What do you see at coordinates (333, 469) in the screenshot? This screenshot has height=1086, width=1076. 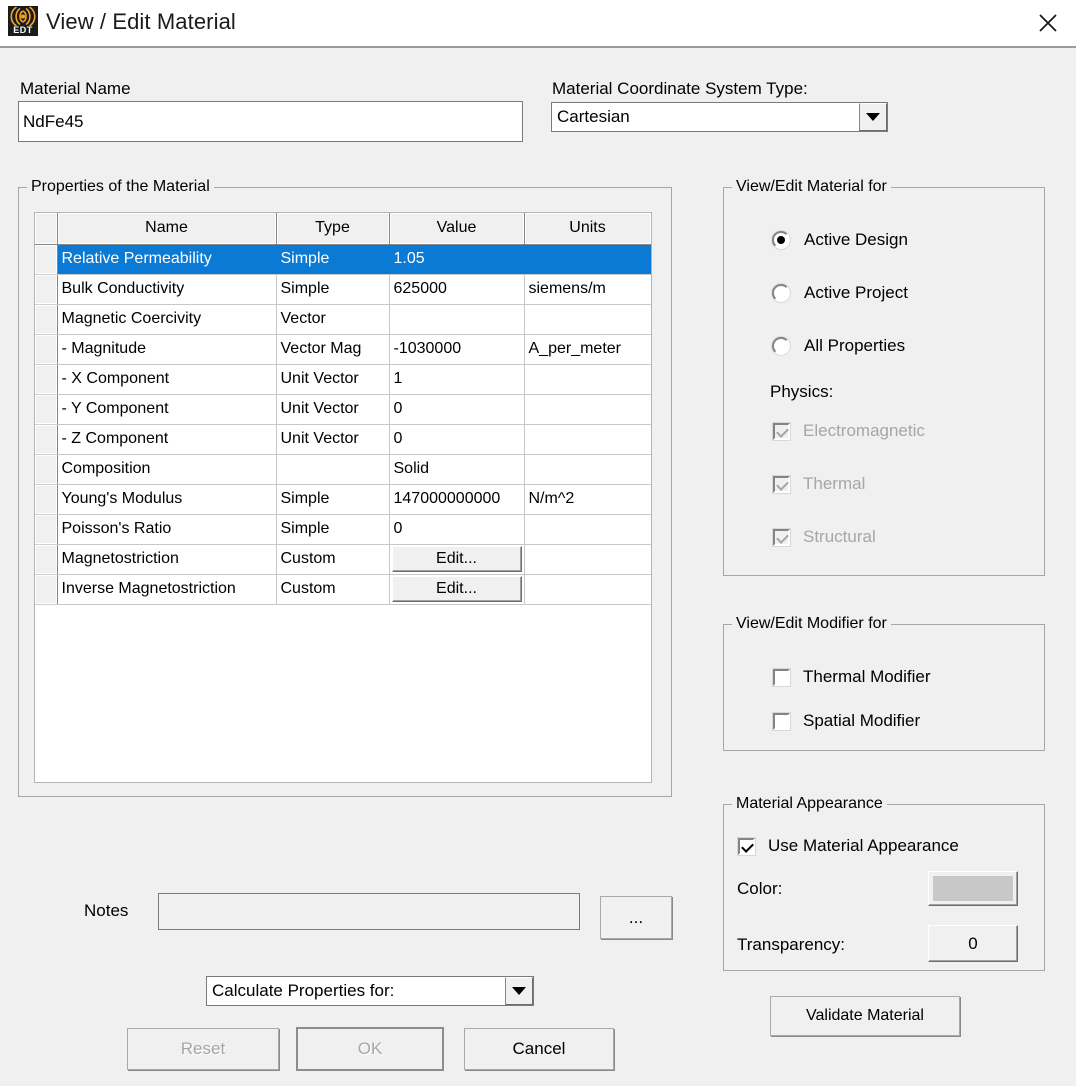 I see `cell-type` at bounding box center [333, 469].